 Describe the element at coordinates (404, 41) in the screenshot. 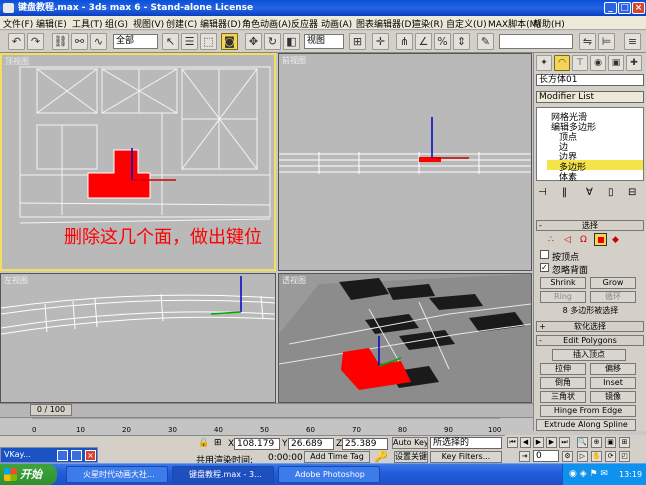

I see `snap-icon: ⋔` at that location.